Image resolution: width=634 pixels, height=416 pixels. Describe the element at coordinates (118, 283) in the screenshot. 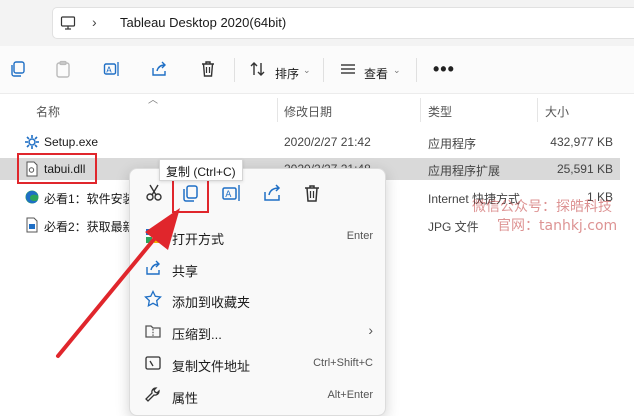

I see `annotation-arrow` at that location.